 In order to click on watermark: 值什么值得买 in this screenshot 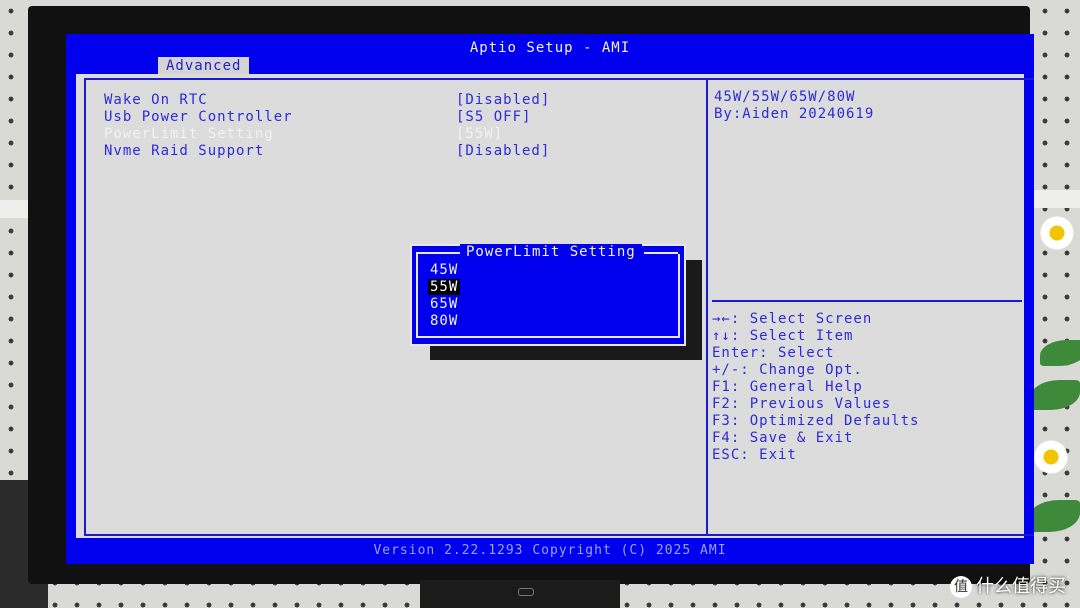, I will do `click(1008, 585)`.